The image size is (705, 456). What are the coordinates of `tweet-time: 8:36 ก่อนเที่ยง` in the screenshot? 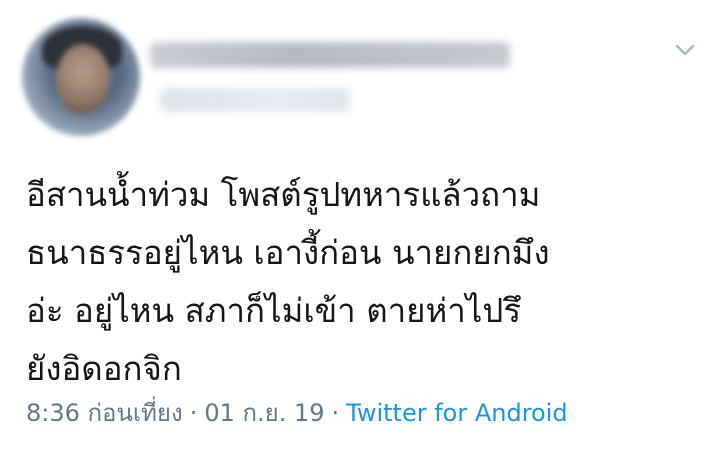 It's located at (104, 413).